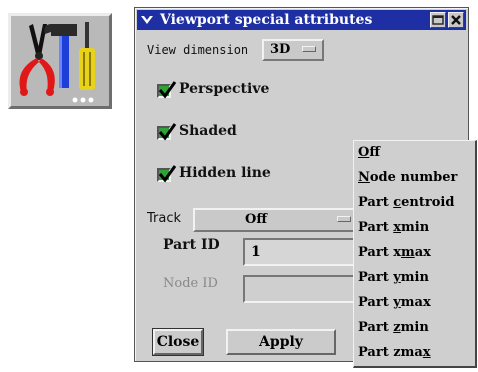 This screenshot has height=372, width=478. I want to click on menu-item-off: Off, so click(369, 153).